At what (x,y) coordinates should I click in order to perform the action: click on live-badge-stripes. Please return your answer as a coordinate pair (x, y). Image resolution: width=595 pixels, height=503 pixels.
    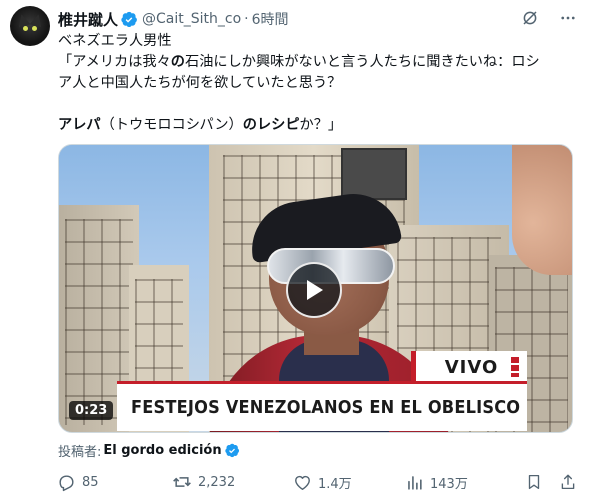
    Looking at the image, I should click on (515, 367).